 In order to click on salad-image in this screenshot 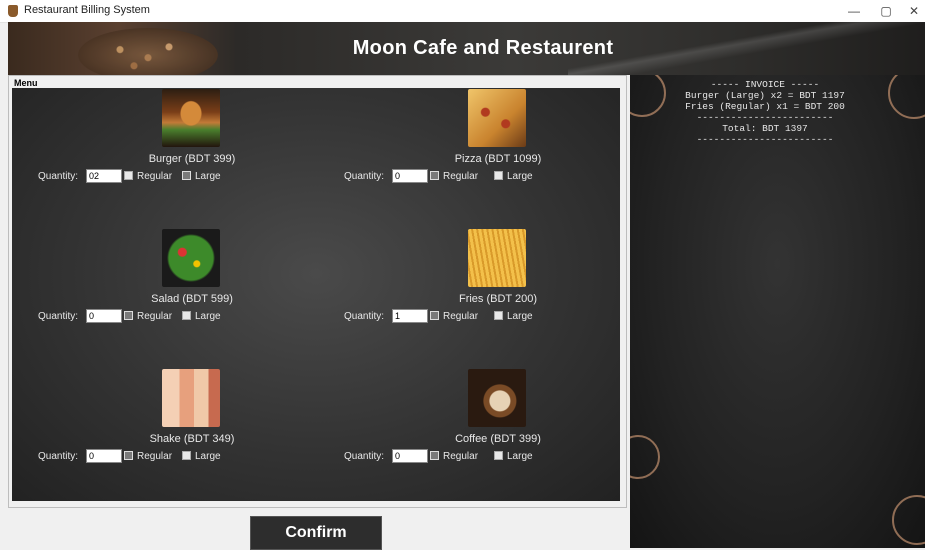, I will do `click(191, 258)`.